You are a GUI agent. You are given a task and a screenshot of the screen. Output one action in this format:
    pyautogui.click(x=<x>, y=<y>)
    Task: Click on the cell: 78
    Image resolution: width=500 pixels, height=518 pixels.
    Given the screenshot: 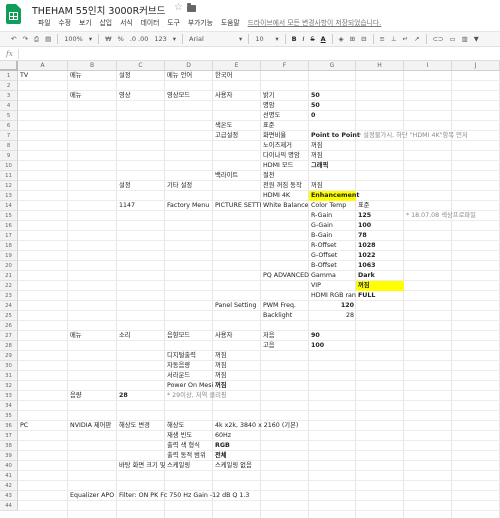 What is the action you would take?
    pyautogui.click(x=361, y=236)
    